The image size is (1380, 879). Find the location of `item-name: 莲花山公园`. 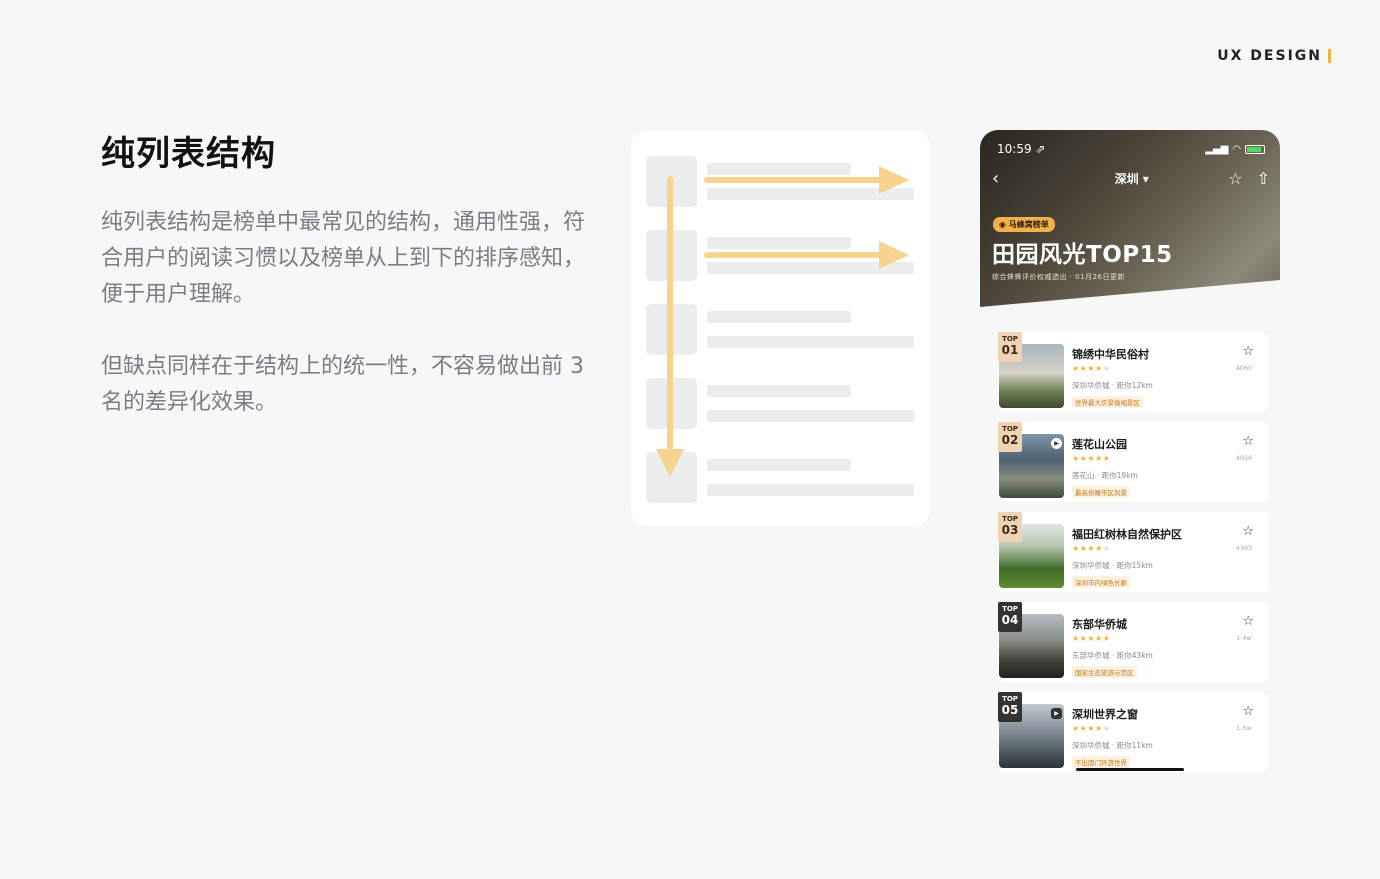

item-name: 莲花山公园 is located at coordinates (1099, 444).